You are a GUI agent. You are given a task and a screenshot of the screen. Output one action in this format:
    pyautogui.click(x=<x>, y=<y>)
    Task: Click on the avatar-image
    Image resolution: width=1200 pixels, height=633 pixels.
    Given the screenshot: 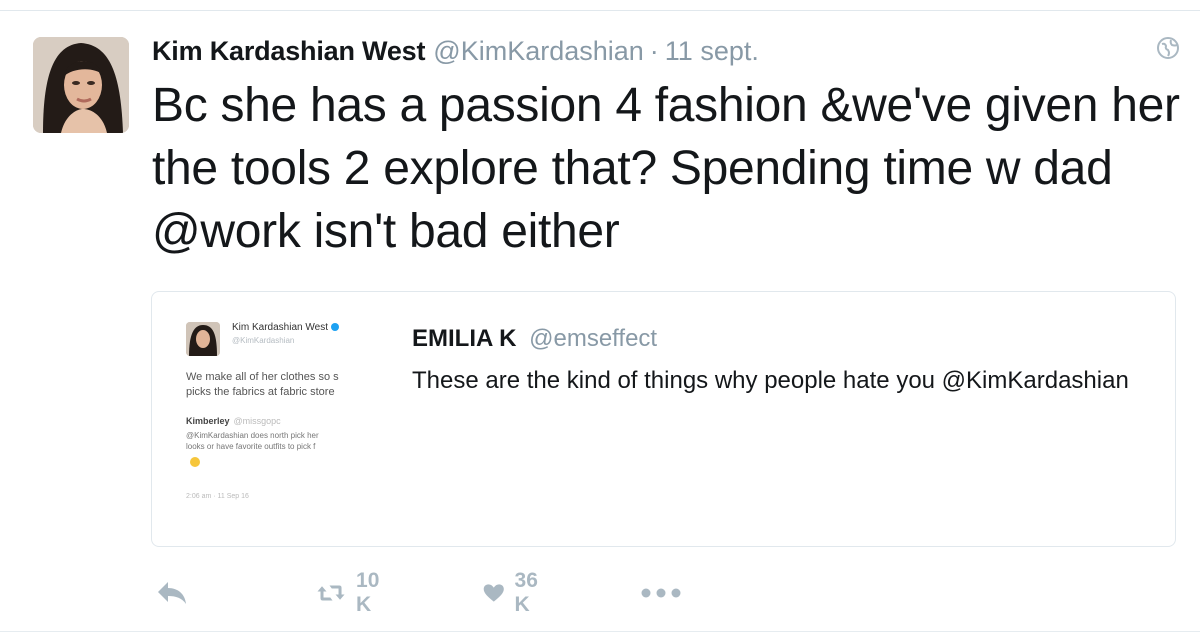 What is the action you would take?
    pyautogui.click(x=81, y=85)
    